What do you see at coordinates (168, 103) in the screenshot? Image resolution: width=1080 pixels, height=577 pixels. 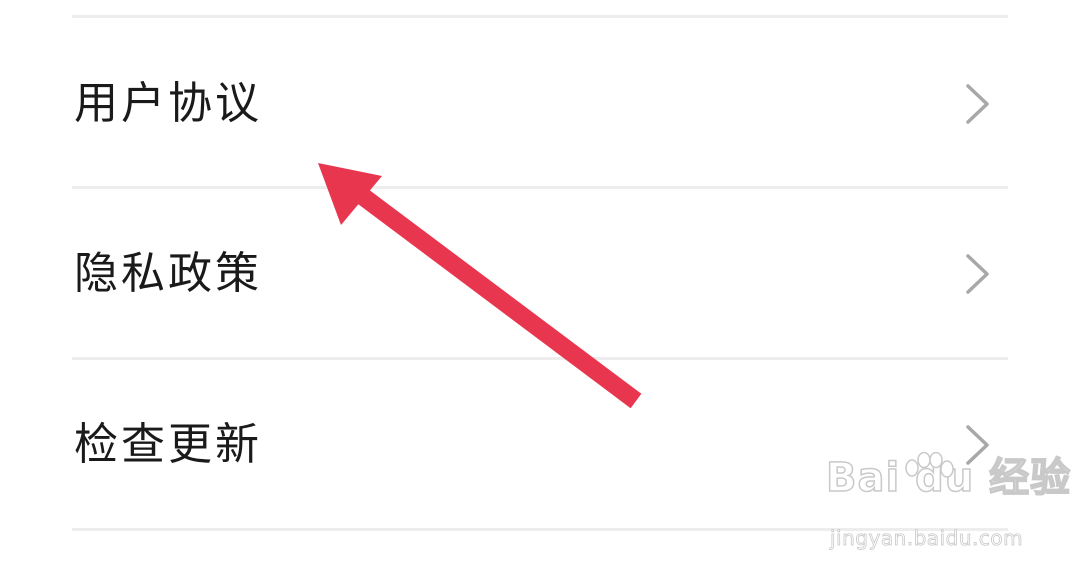 I see `settings-item-label: 用户协议` at bounding box center [168, 103].